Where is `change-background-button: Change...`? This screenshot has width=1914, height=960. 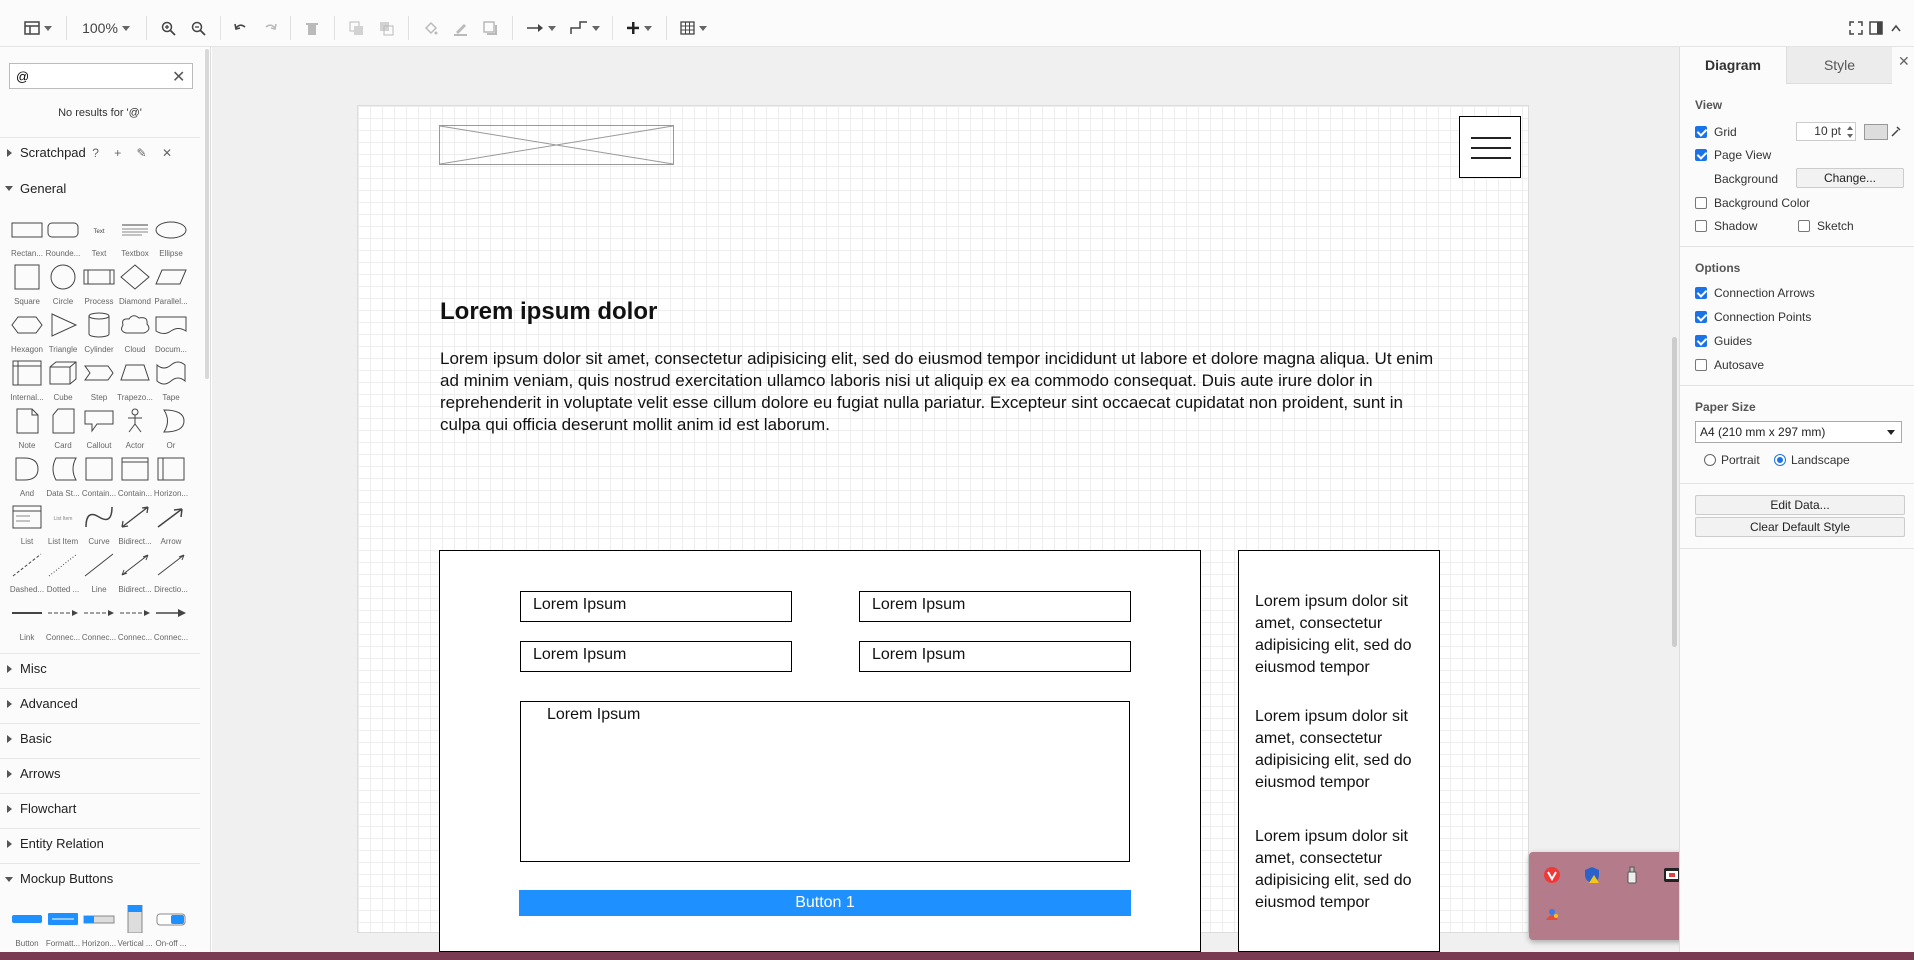
change-background-button: Change... is located at coordinates (1850, 178).